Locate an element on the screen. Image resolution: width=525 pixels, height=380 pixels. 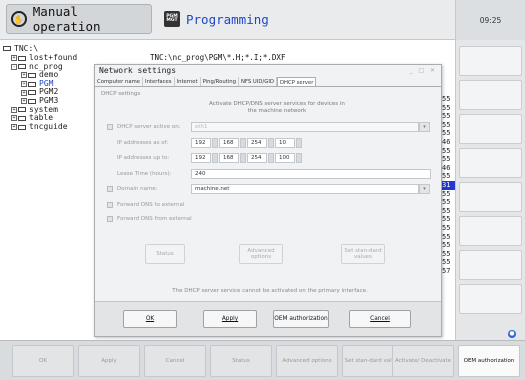
tab-ping-routing: Ping/Routing is located at coordinates (220, 81).